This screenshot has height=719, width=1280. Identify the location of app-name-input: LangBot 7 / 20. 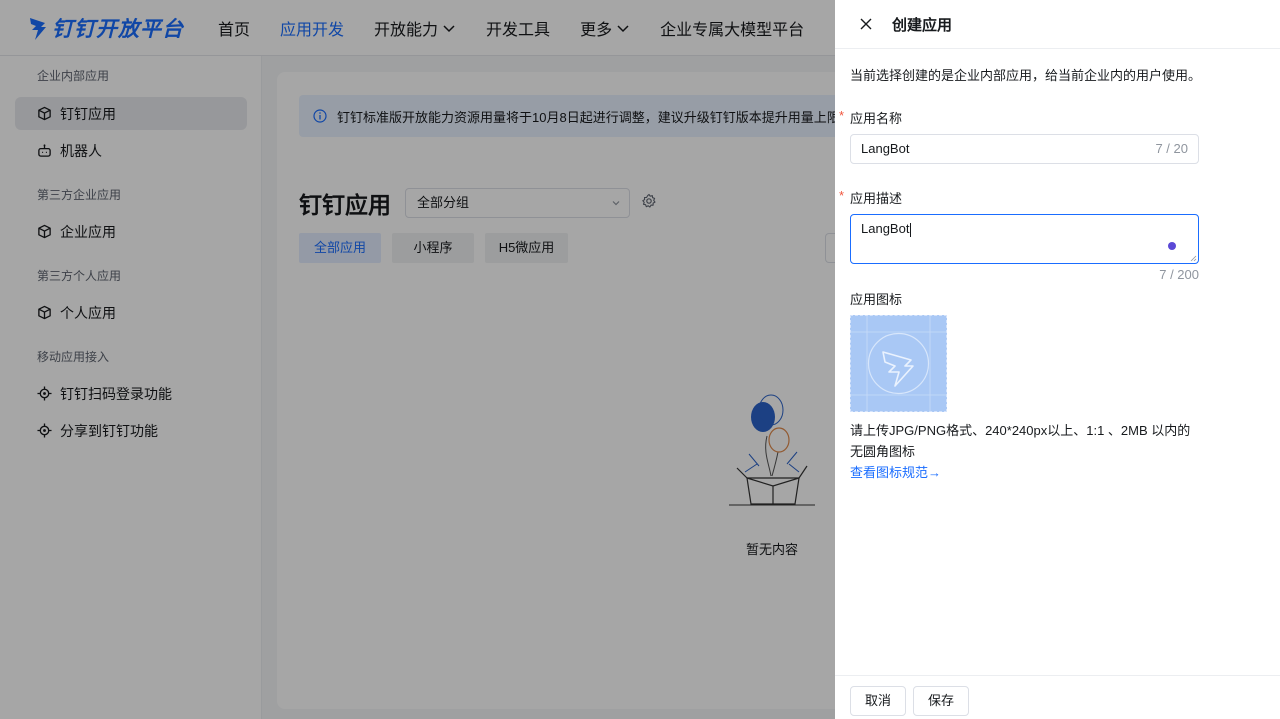
(1024, 149).